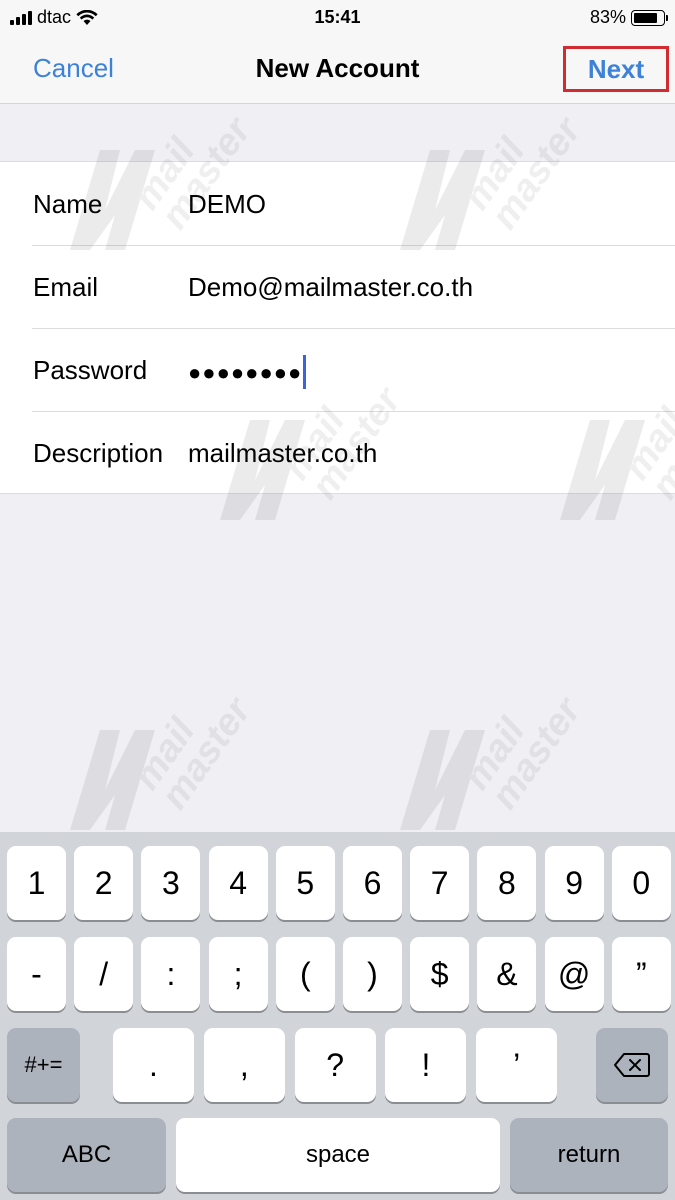  I want to click on backspace-key, so click(632, 1065).